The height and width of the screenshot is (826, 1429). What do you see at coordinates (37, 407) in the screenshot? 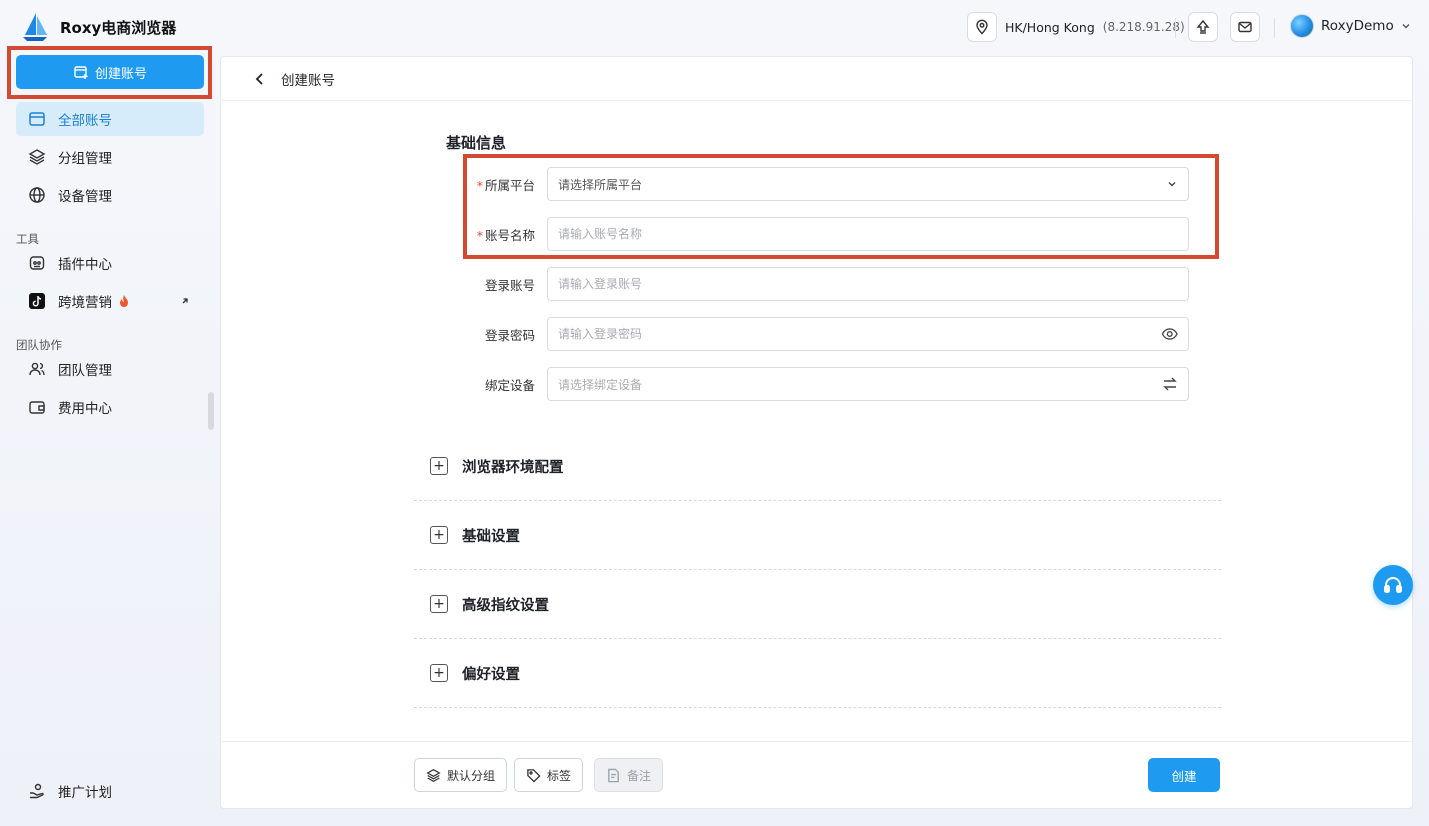
I see `wallet-icon` at bounding box center [37, 407].